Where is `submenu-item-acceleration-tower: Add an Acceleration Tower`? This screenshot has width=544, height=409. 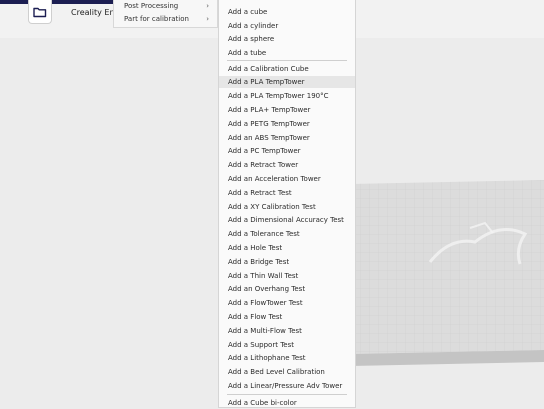 submenu-item-acceleration-tower: Add an Acceleration Tower is located at coordinates (287, 179).